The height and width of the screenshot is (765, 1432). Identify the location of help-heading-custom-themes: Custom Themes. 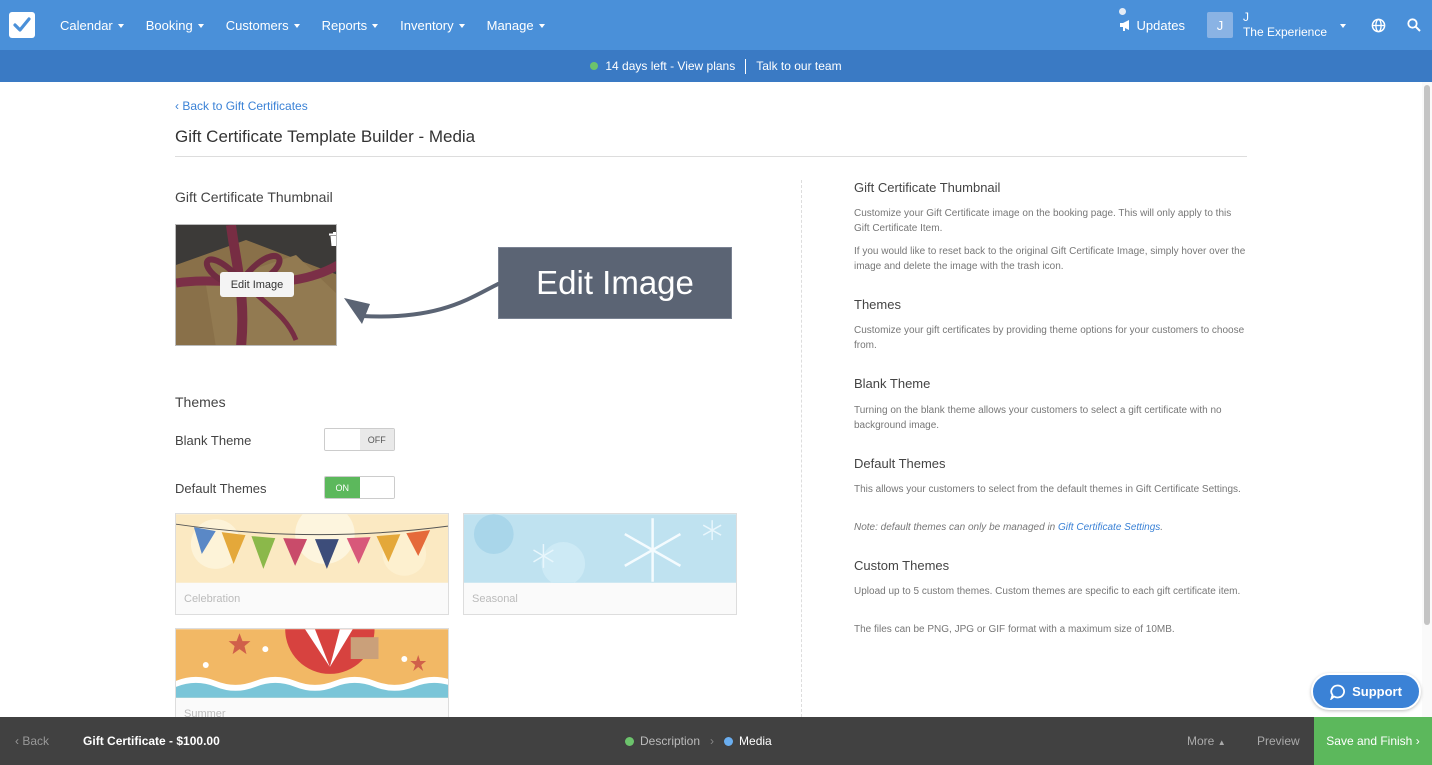
(902, 565).